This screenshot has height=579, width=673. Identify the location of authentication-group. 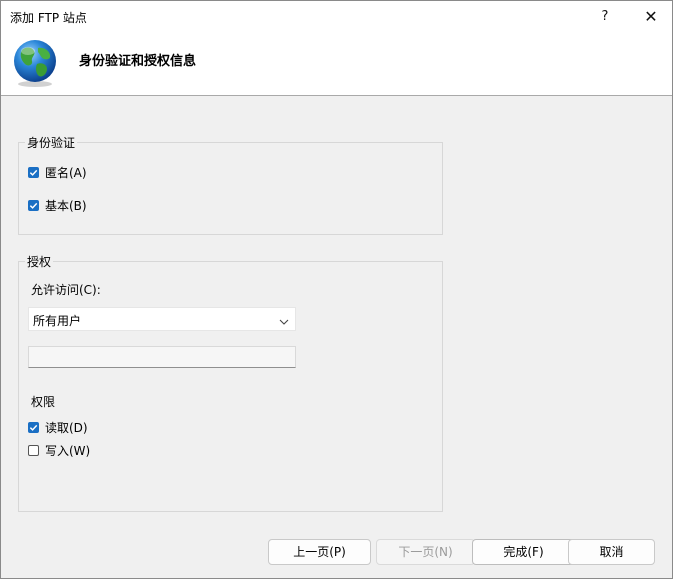
(230, 188).